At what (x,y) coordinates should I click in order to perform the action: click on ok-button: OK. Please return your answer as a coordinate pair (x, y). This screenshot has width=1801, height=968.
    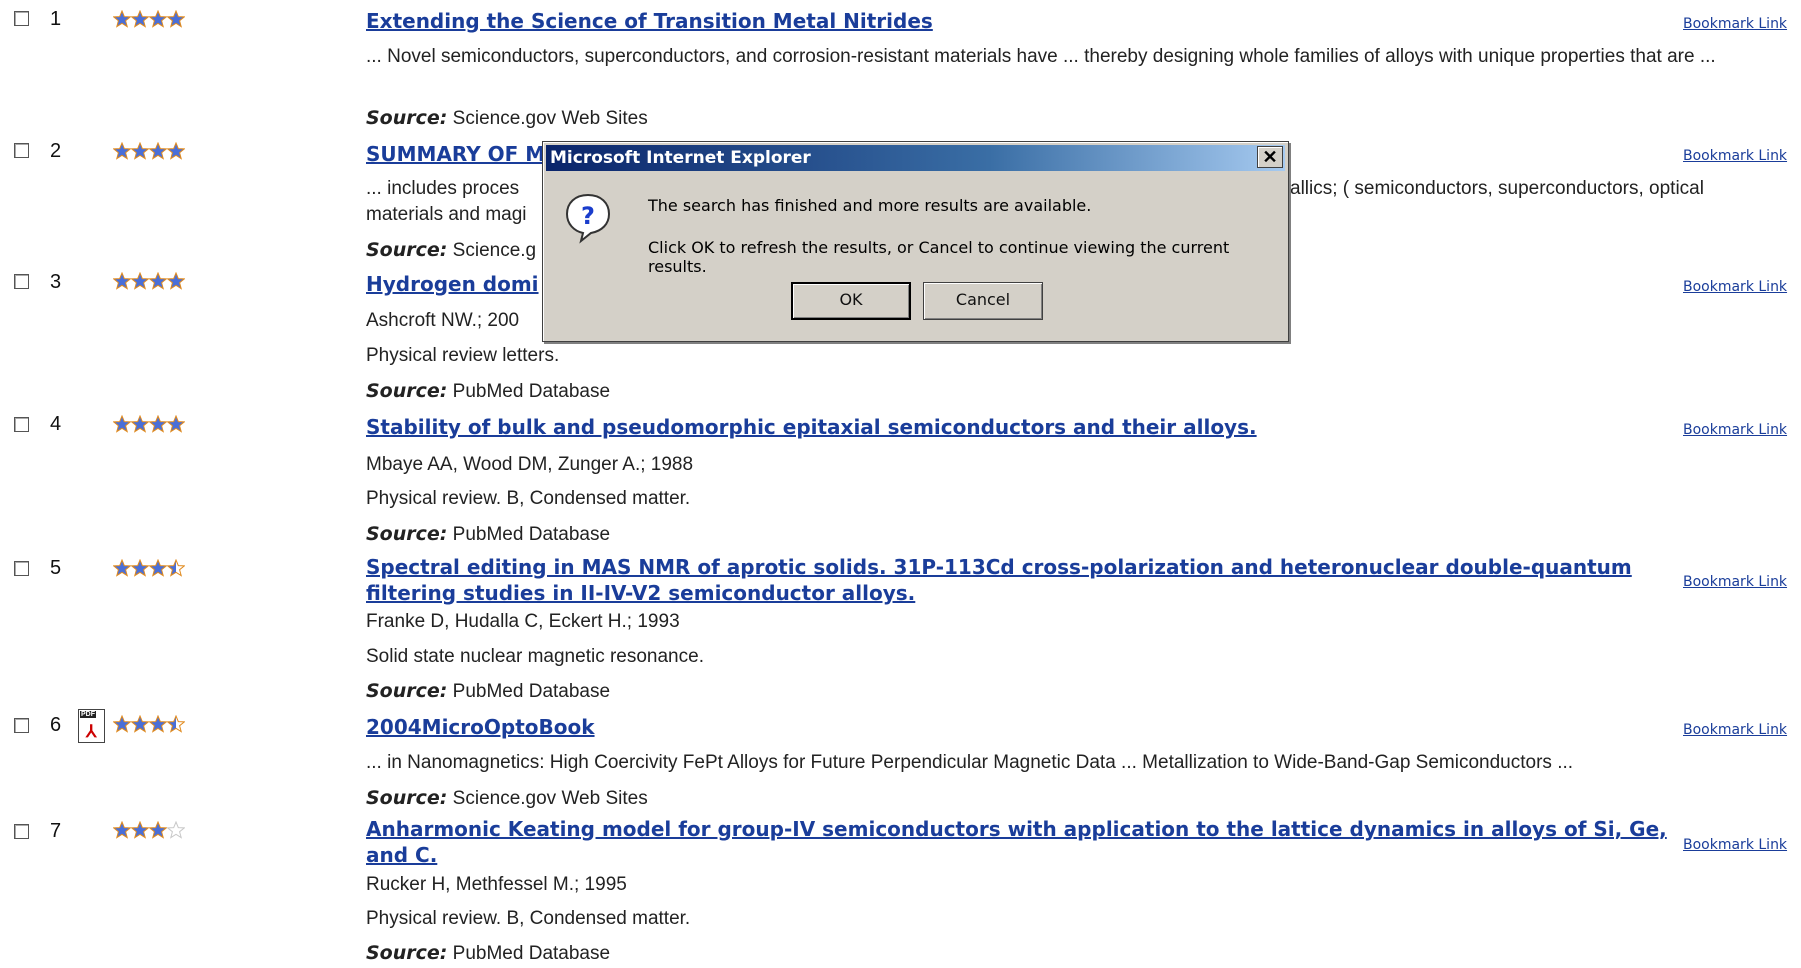
    Looking at the image, I should click on (851, 301).